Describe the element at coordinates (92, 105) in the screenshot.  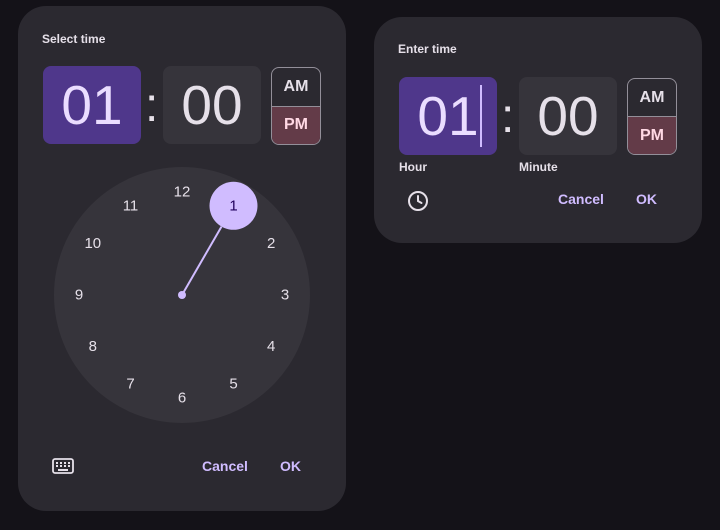
I see `hour-selector: 01` at that location.